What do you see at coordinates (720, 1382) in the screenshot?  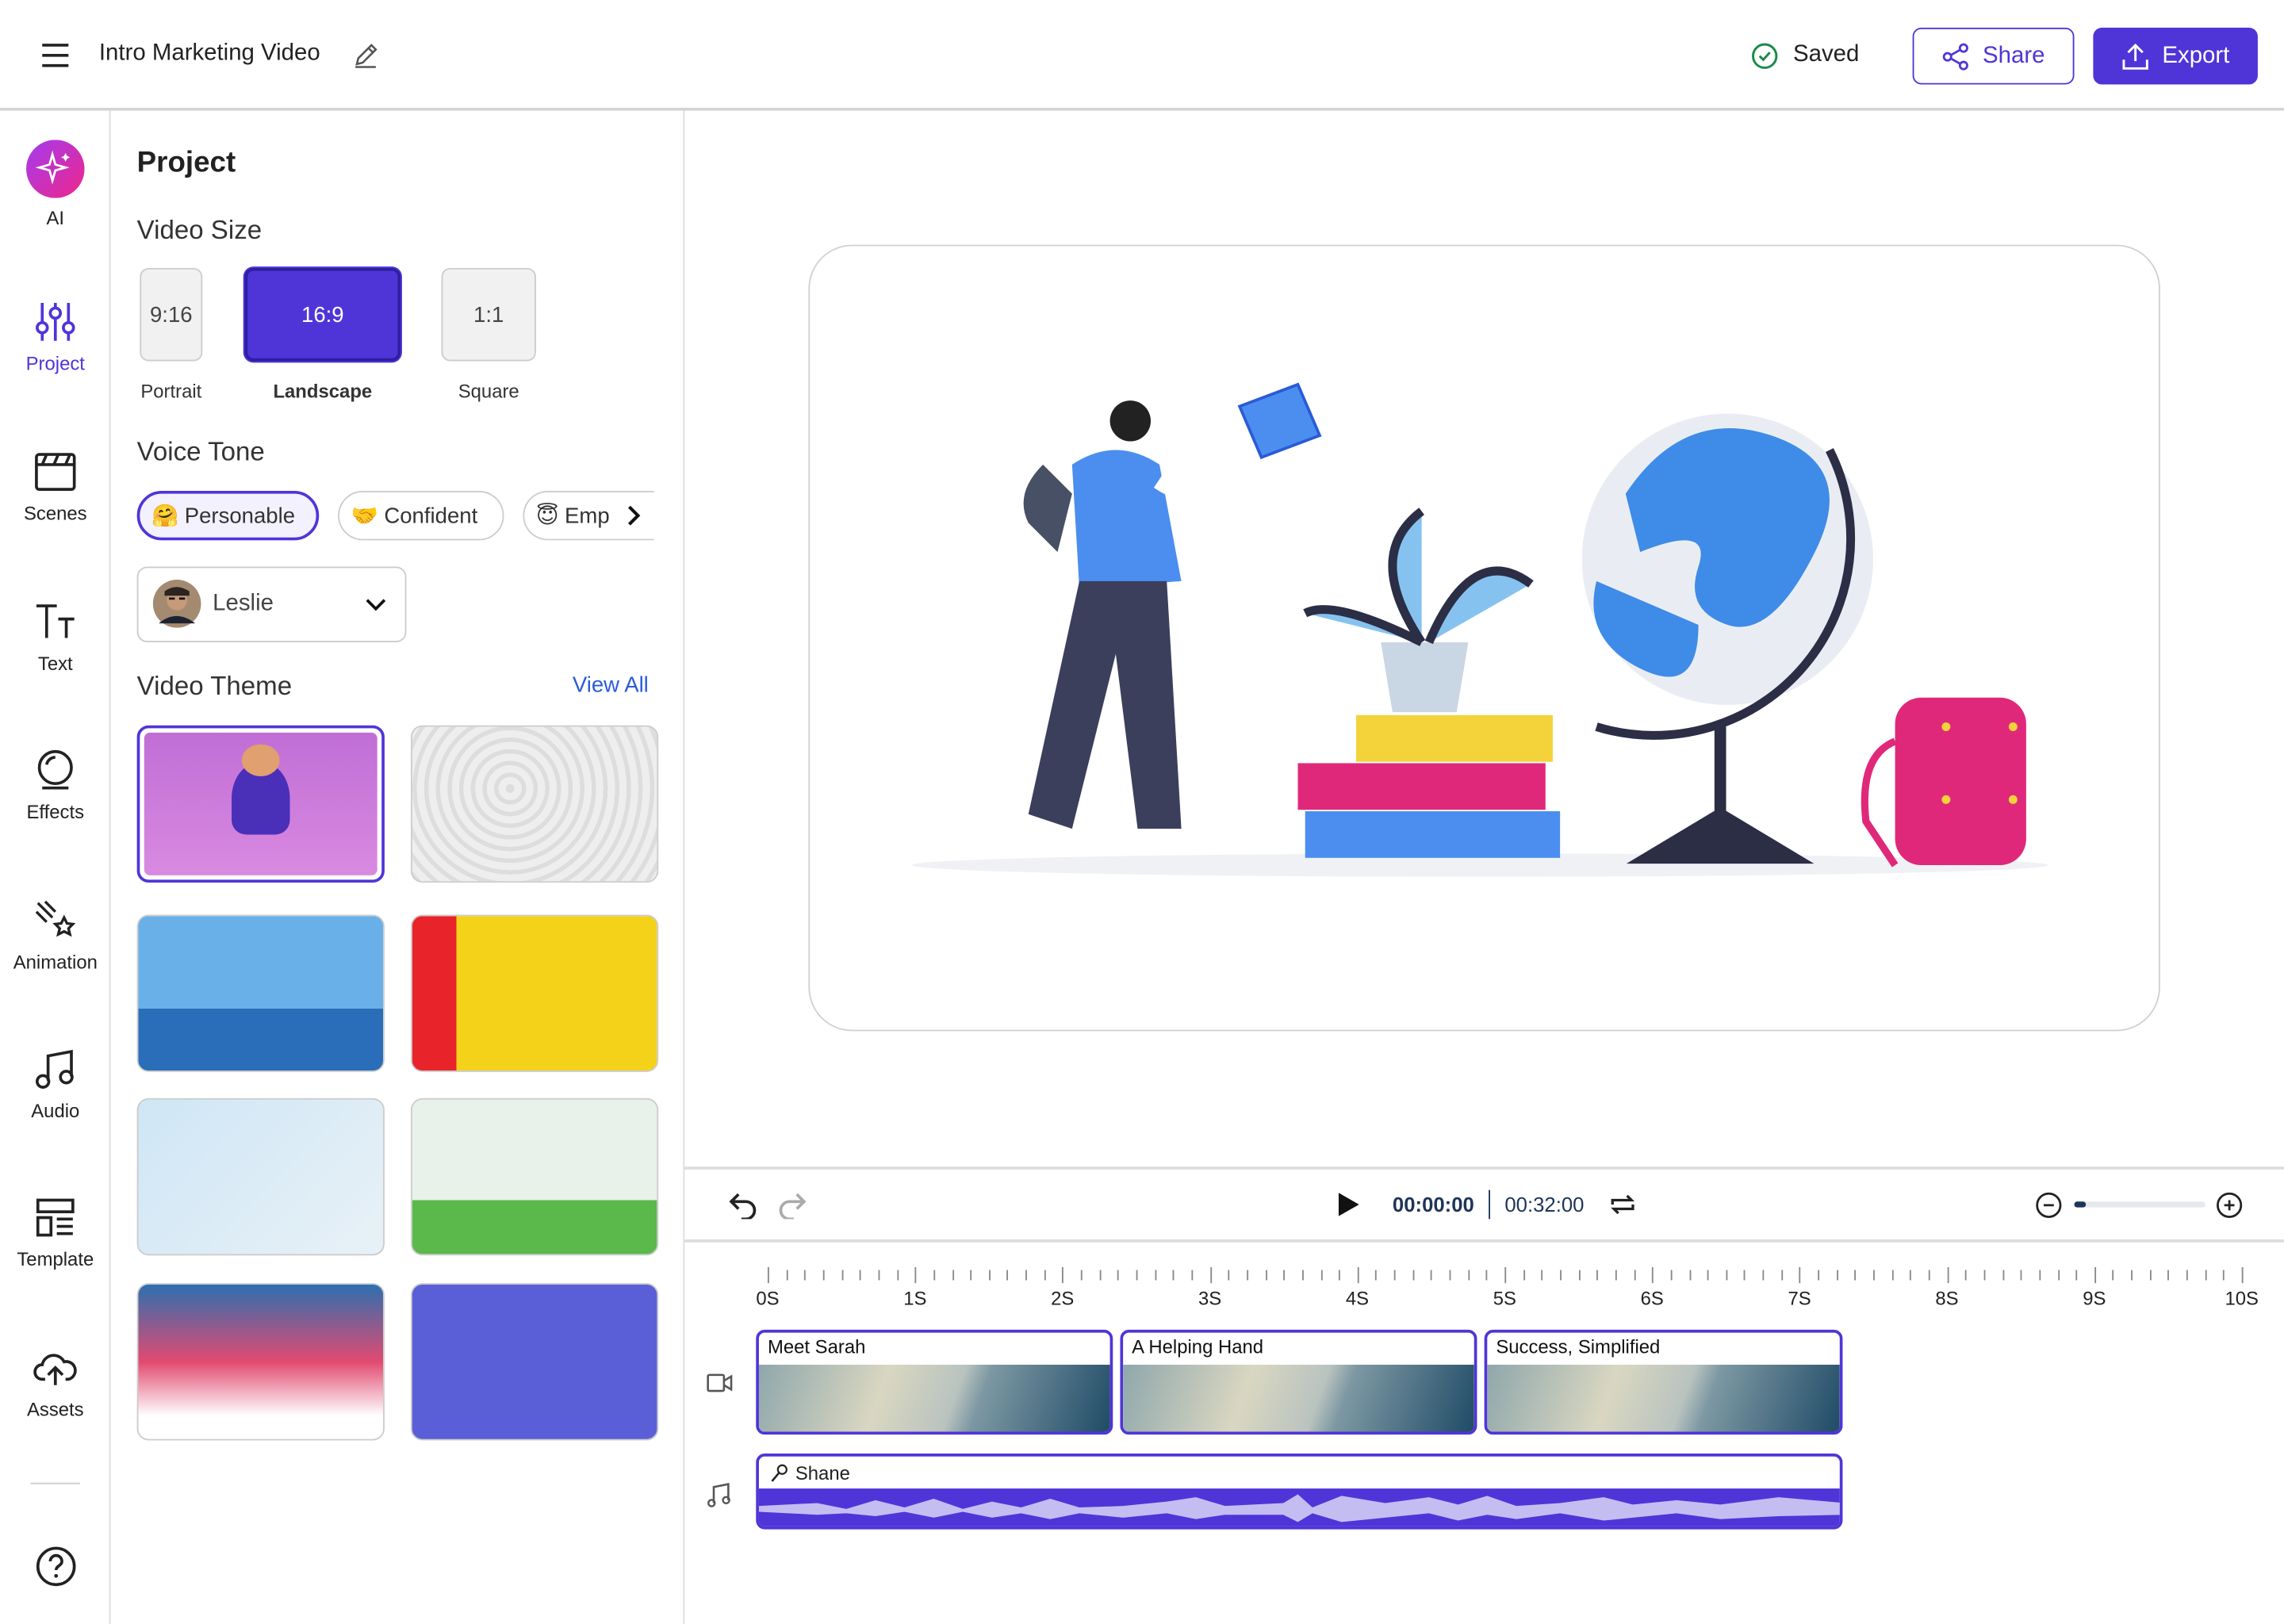 I see `video-track-icon` at bounding box center [720, 1382].